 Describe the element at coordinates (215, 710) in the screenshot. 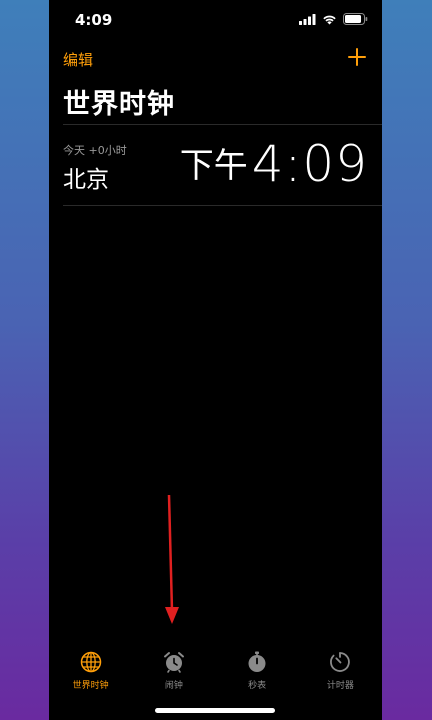

I see `home-indicator` at that location.